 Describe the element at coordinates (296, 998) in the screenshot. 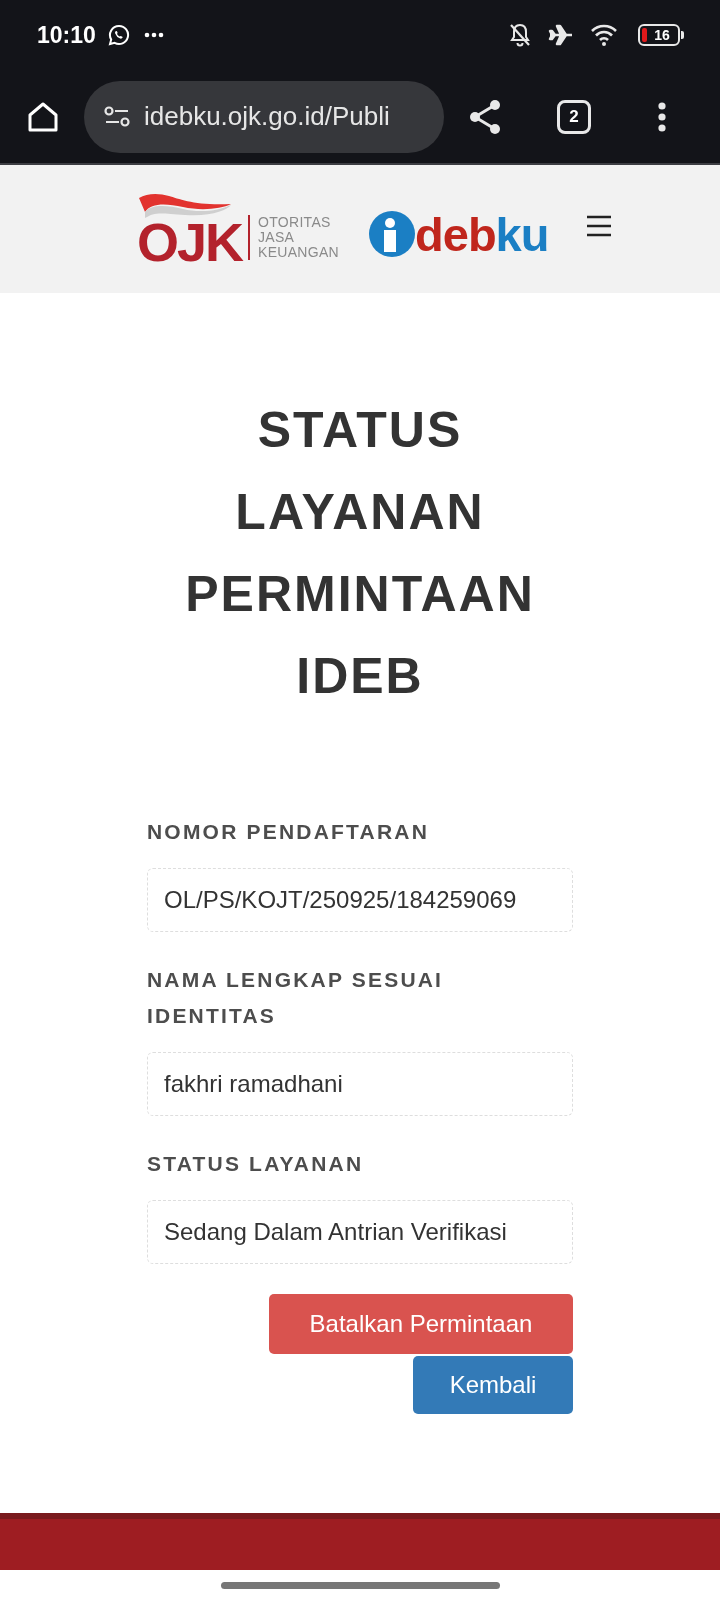

I see `field-label: NAMA LENGKAP SESUAI IDENTITAS` at that location.